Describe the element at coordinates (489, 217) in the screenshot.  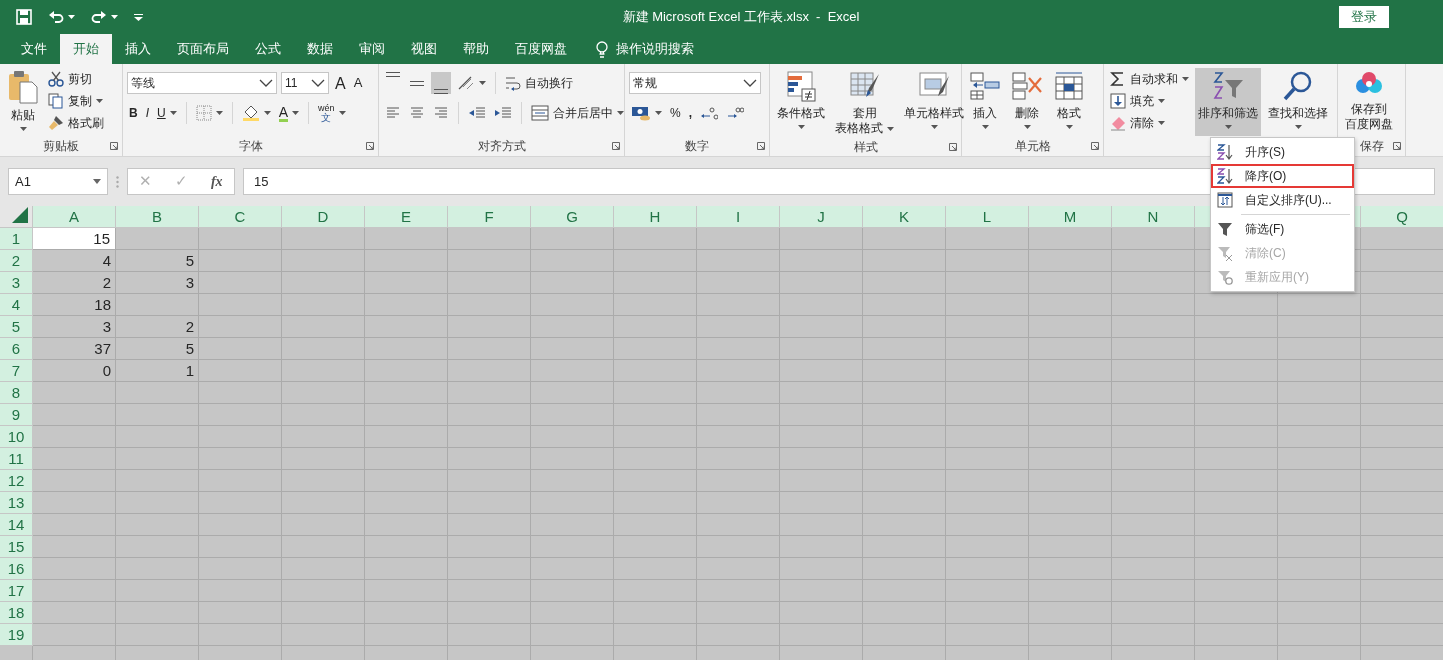
I see `column-header: F` at that location.